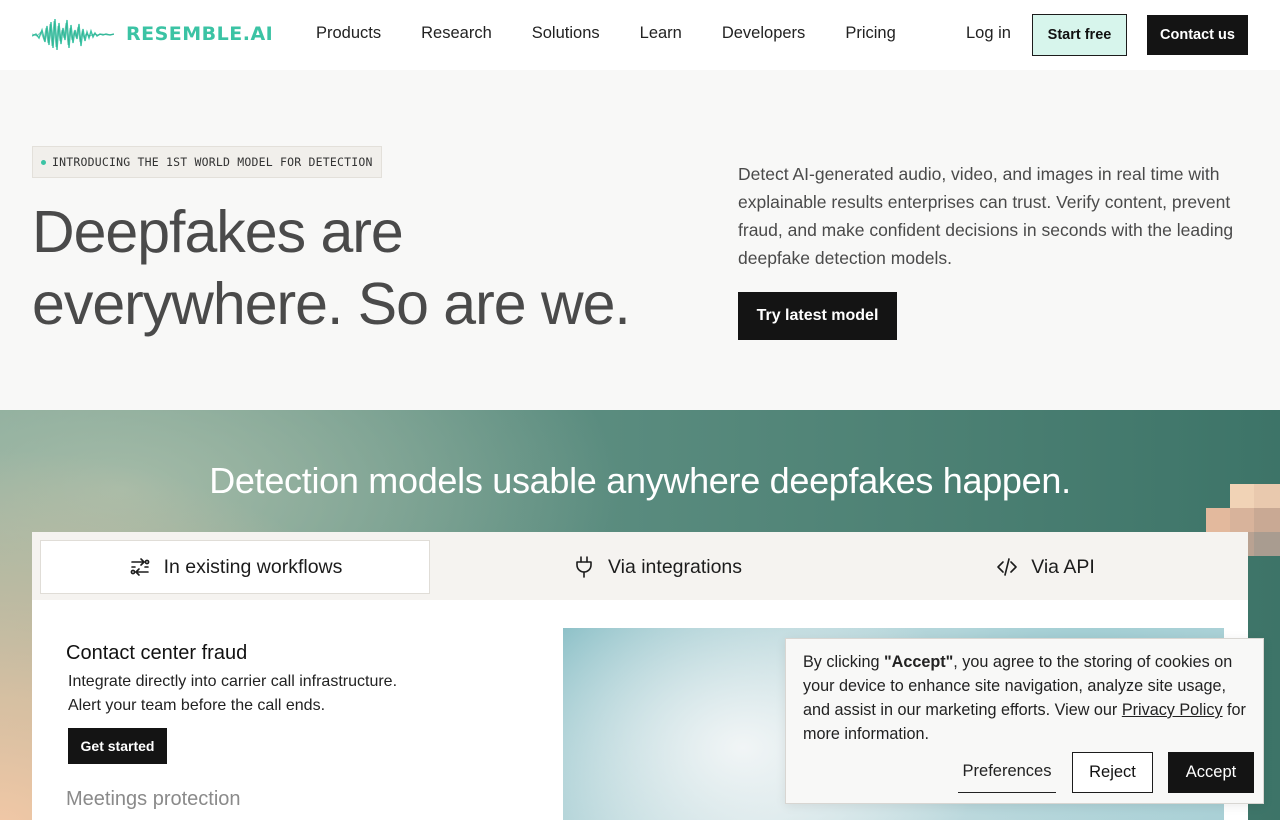 Image resolution: width=1280 pixels, height=820 pixels. What do you see at coordinates (988, 33) in the screenshot?
I see `login-link: Log in` at bounding box center [988, 33].